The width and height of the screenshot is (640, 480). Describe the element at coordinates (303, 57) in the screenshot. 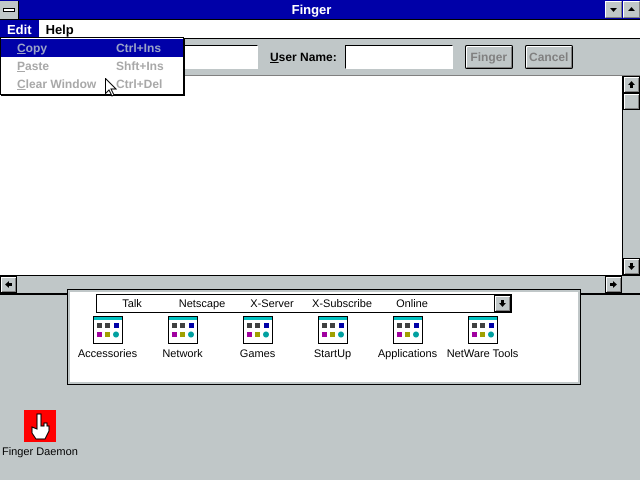

I see `field-label: User Name:` at that location.